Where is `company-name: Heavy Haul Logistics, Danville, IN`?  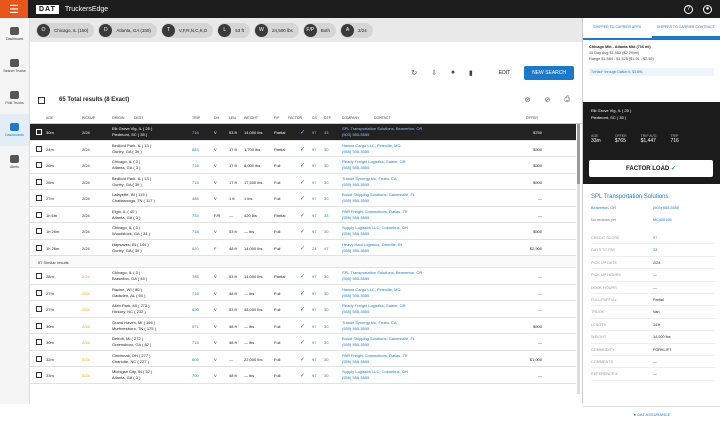
company-name: Heavy Haul Logistics, Danville, IN is located at coordinates (372, 245).